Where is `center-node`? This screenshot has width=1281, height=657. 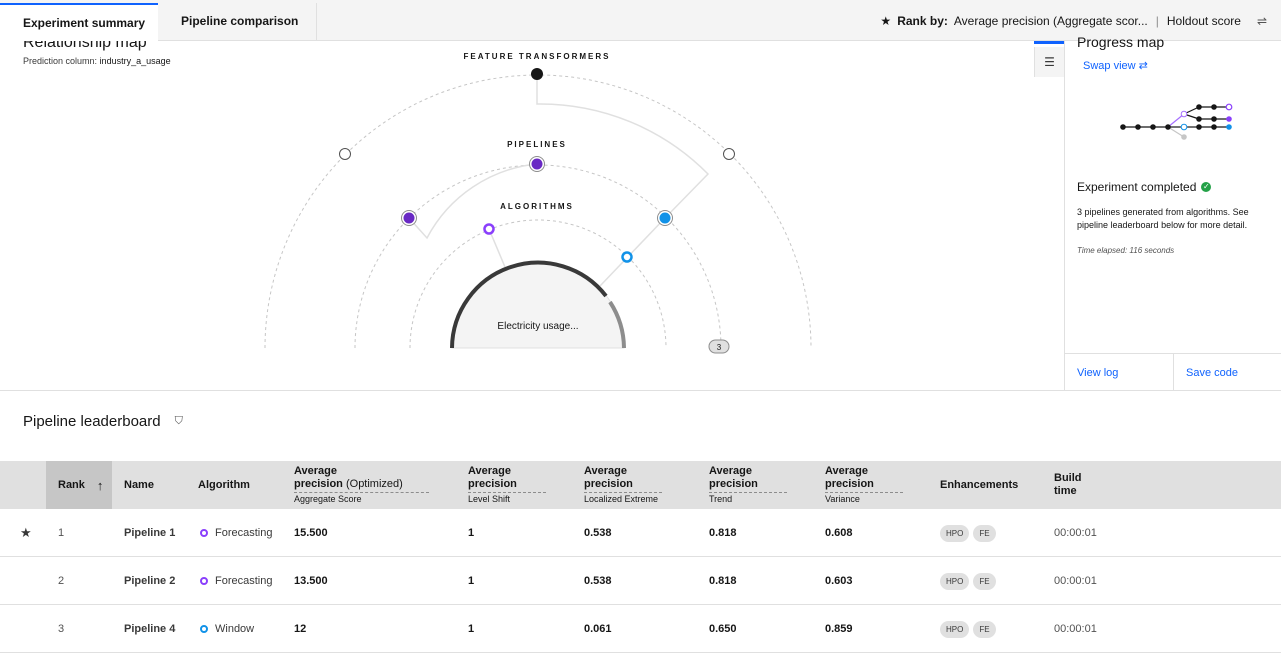
center-node is located at coordinates (538, 305).